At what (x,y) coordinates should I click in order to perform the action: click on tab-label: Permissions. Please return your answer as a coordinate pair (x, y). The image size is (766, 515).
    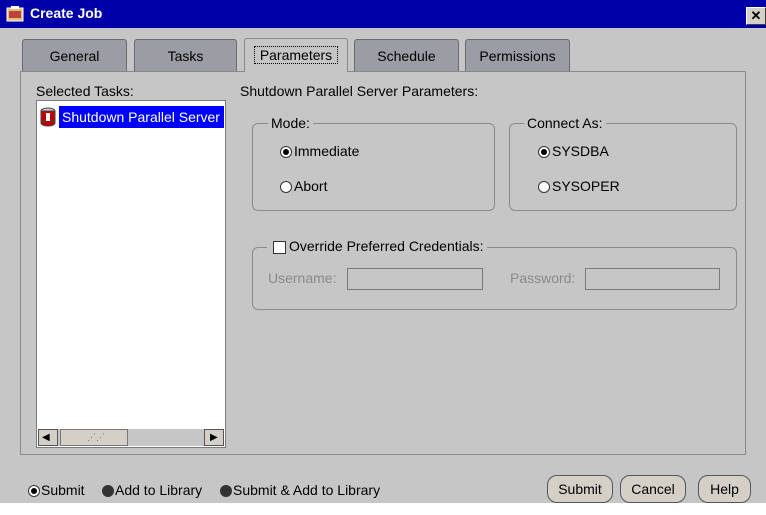
    Looking at the image, I should click on (517, 56).